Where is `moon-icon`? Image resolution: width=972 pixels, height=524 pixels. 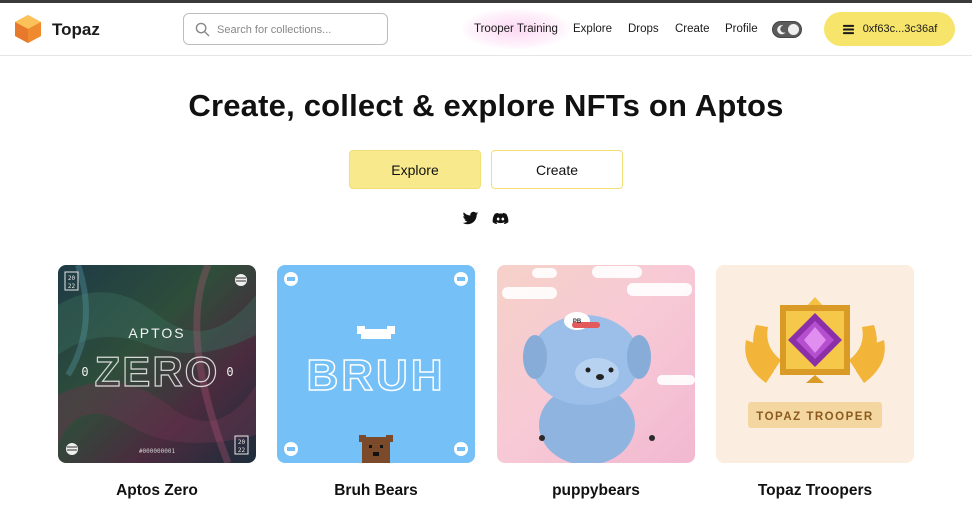 moon-icon is located at coordinates (781, 30).